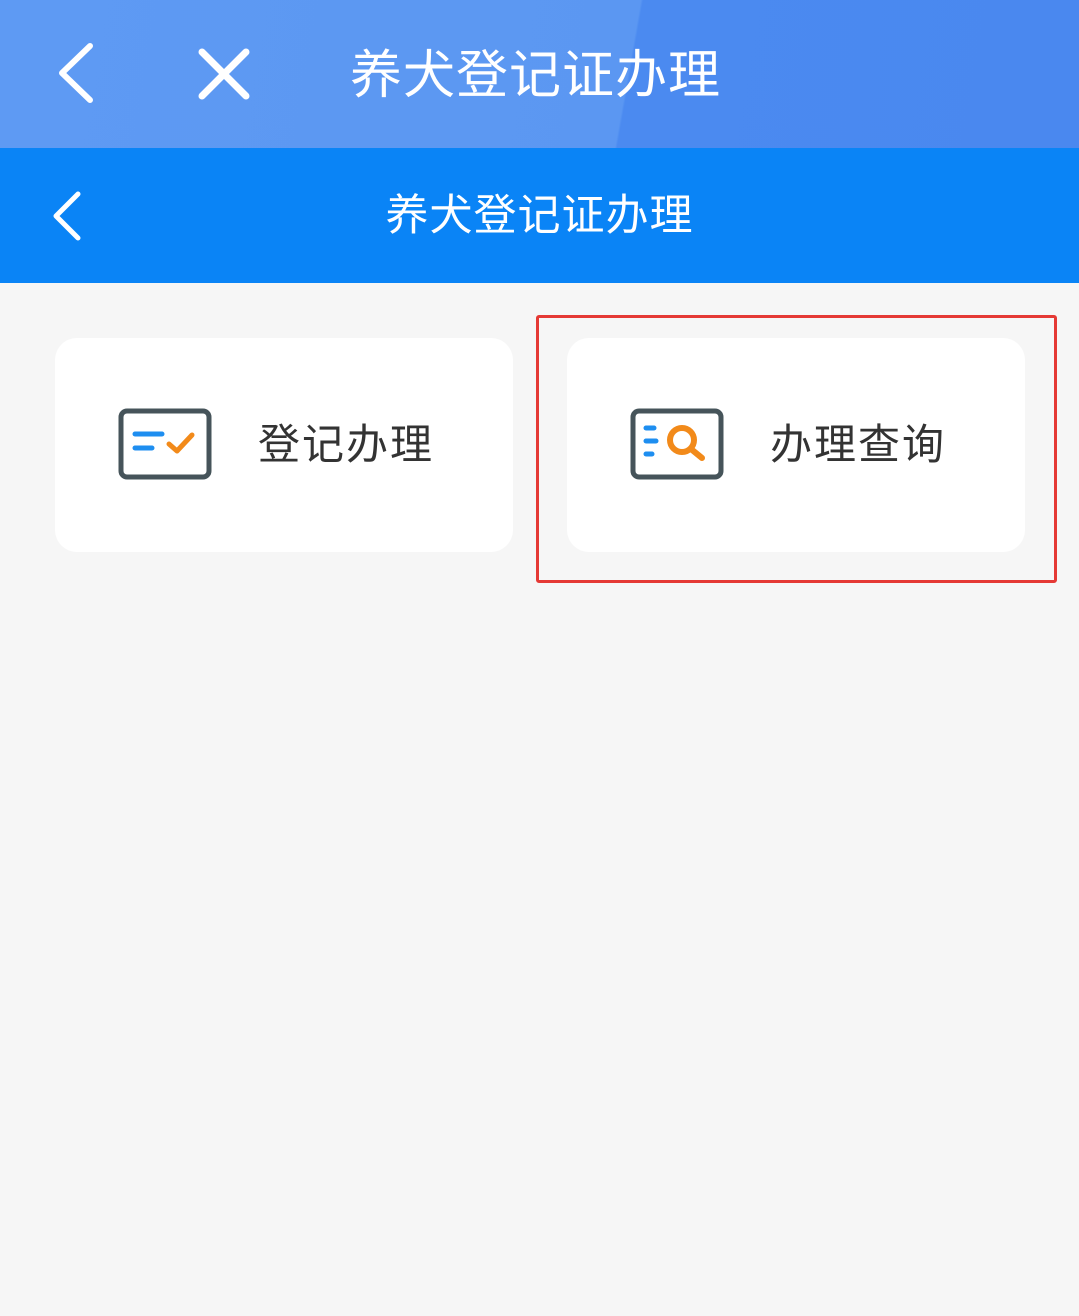 The height and width of the screenshot is (1316, 1079). Describe the element at coordinates (224, 74) in the screenshot. I see `close-icon` at that location.